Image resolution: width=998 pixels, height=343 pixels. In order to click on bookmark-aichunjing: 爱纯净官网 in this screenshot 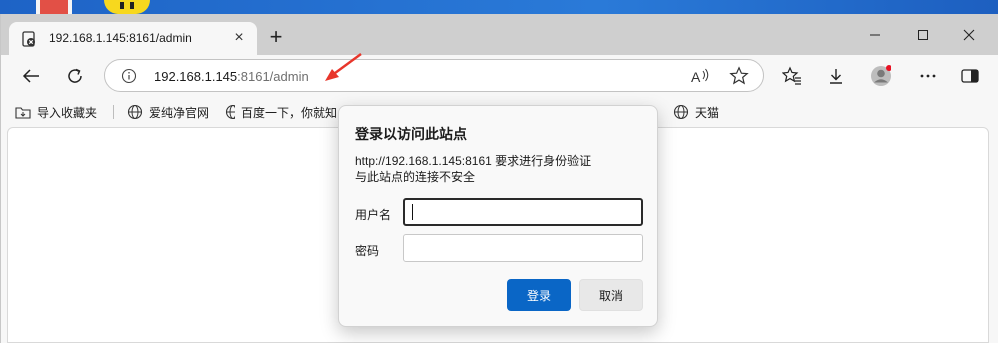, I will do `click(168, 112)`.